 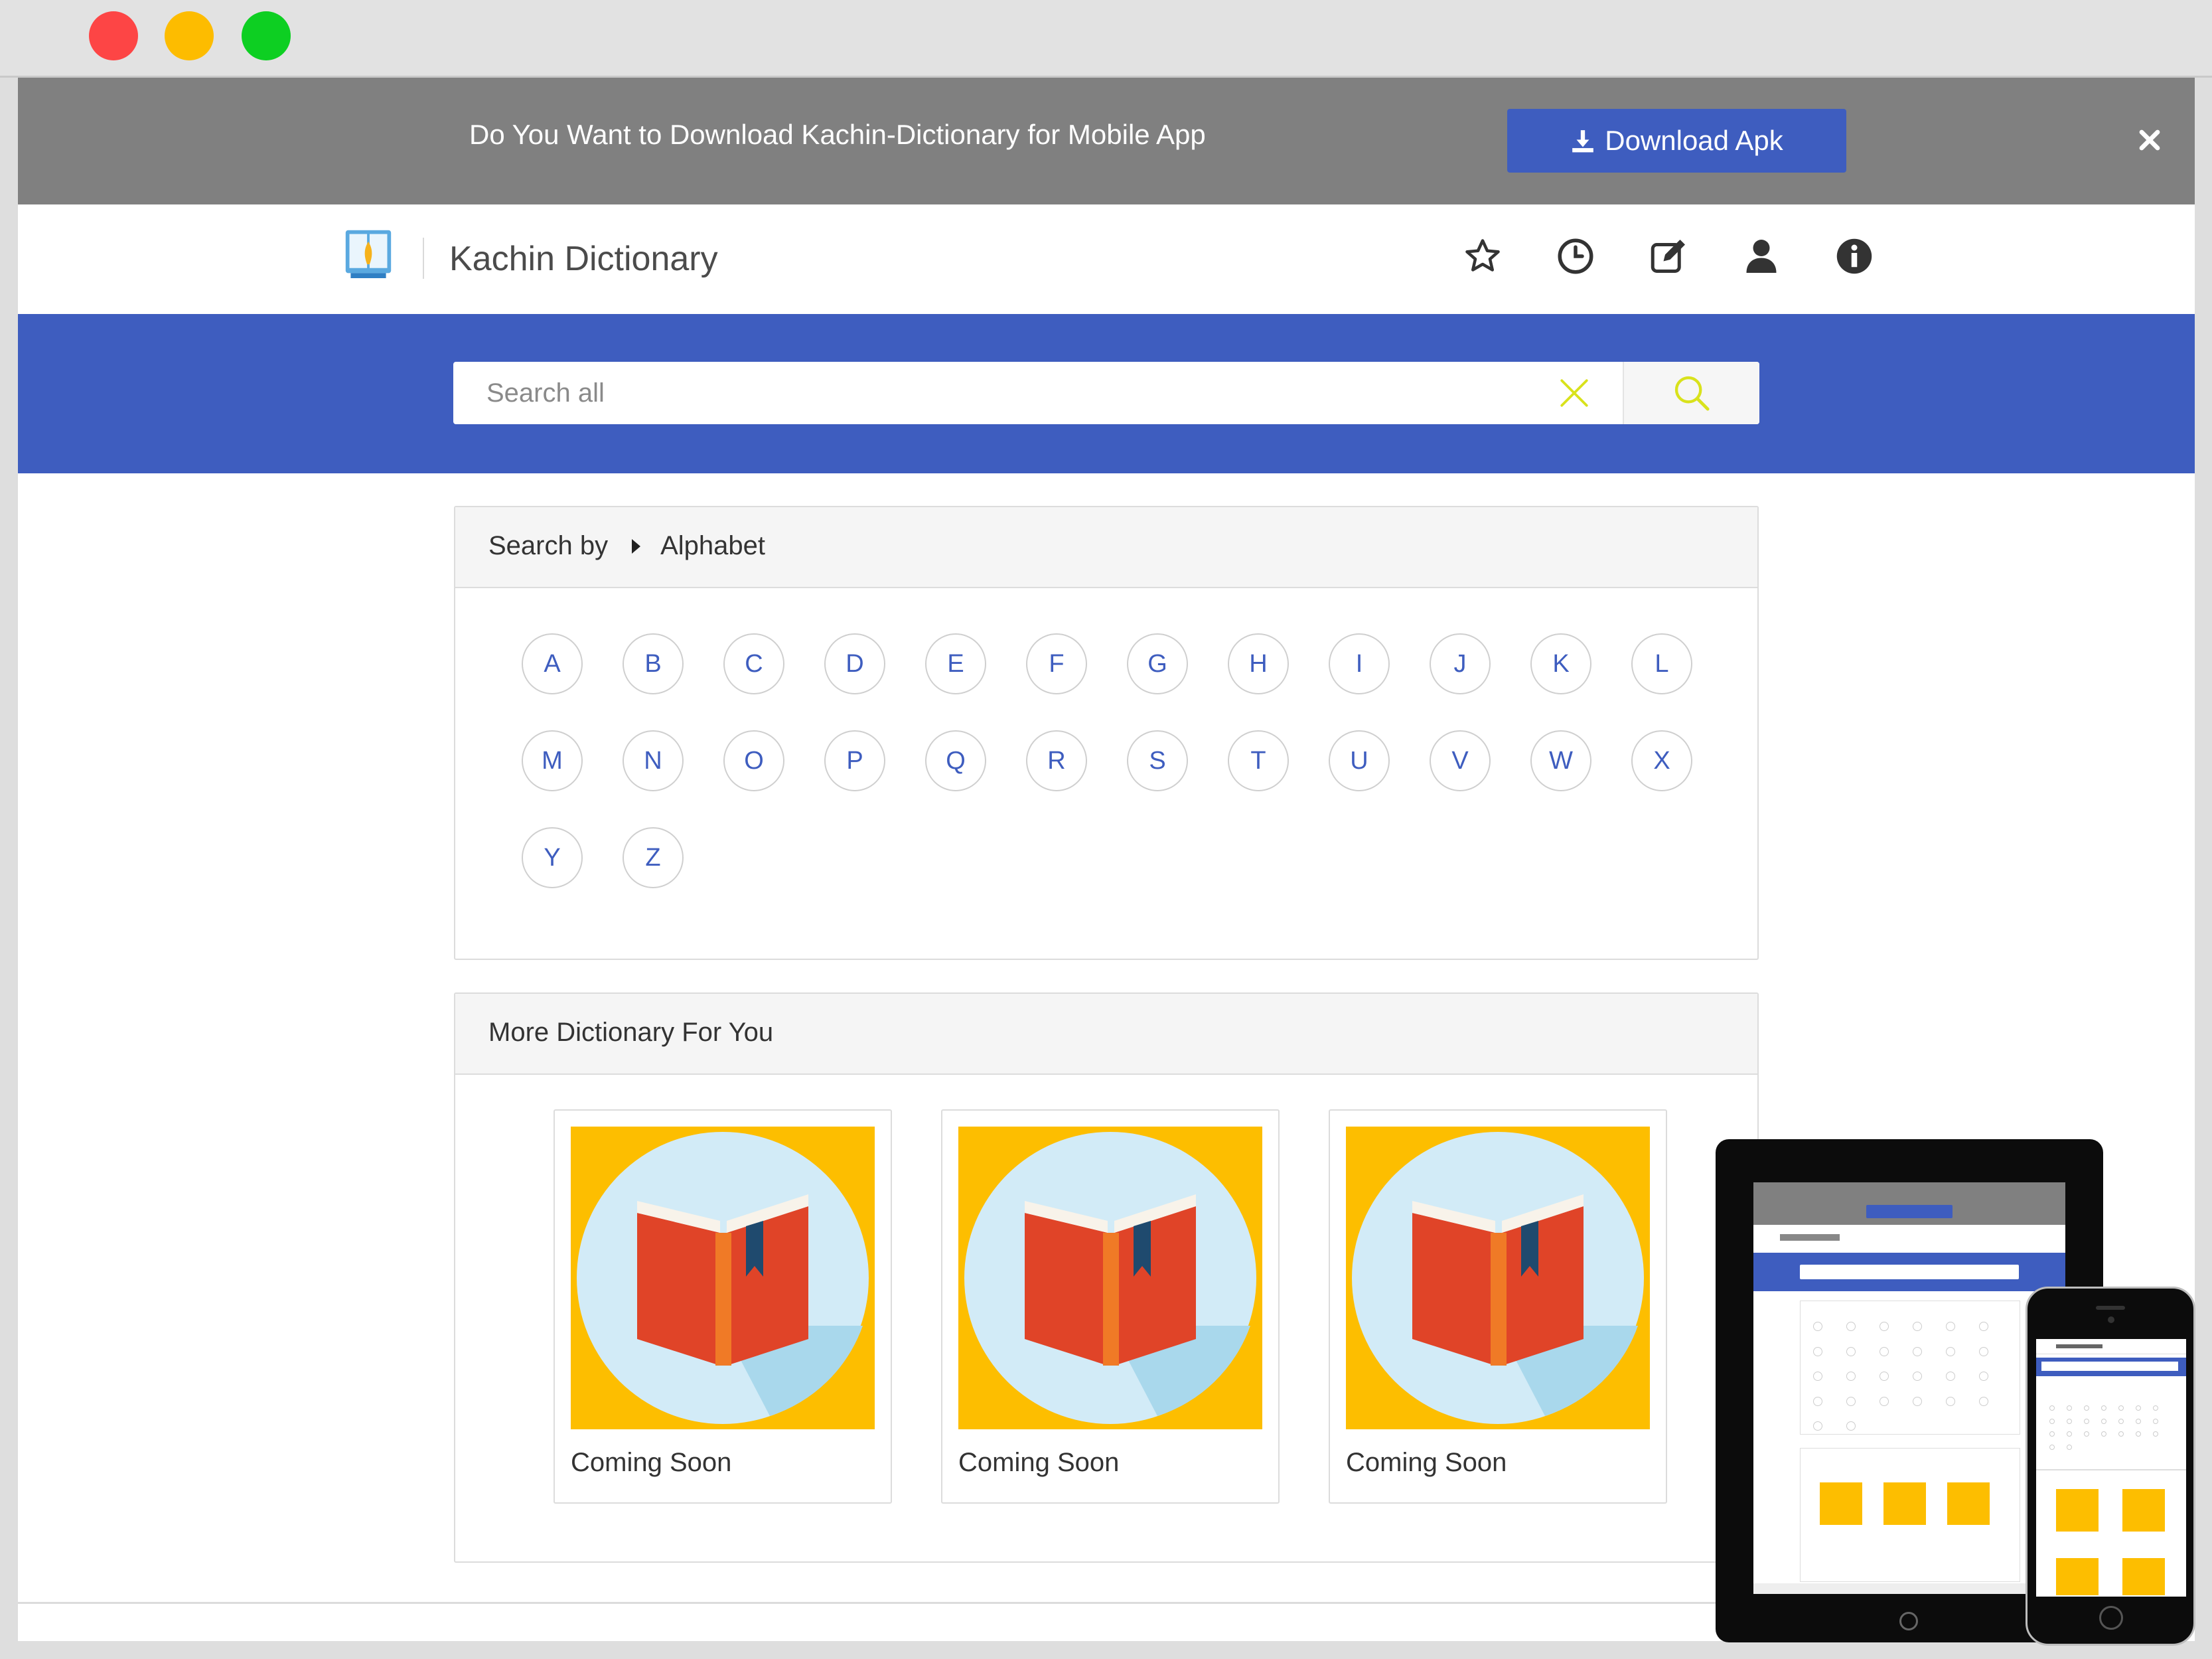 What do you see at coordinates (1583, 141) in the screenshot?
I see `download-icon` at bounding box center [1583, 141].